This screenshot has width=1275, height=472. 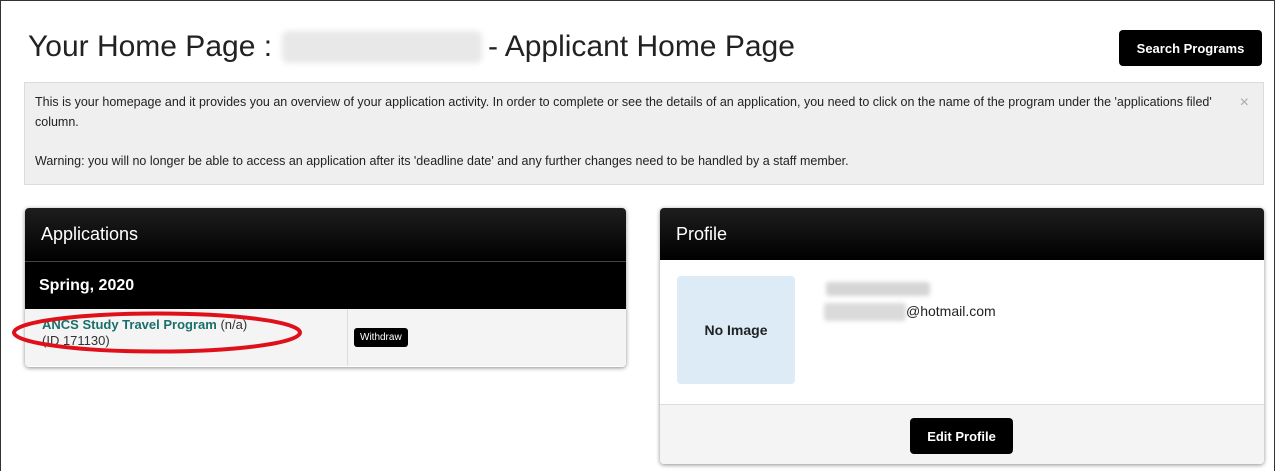 What do you see at coordinates (325, 234) in the screenshot?
I see `applications-header: Applications` at bounding box center [325, 234].